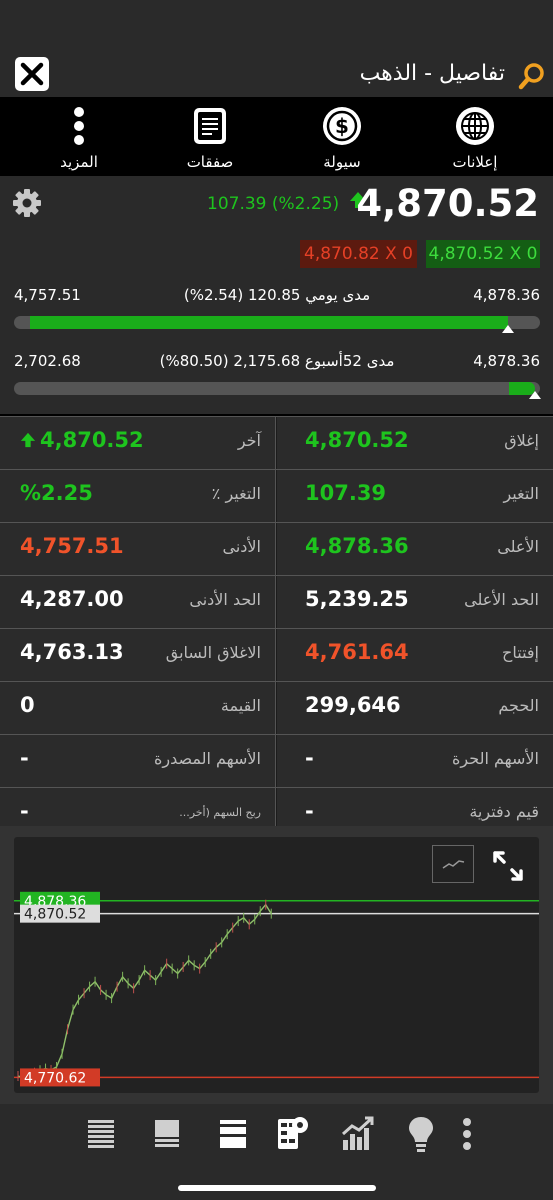 The image size is (553, 1200). What do you see at coordinates (276, 76) in the screenshot?
I see `title-bar: تفاصيل - الذهب` at bounding box center [276, 76].